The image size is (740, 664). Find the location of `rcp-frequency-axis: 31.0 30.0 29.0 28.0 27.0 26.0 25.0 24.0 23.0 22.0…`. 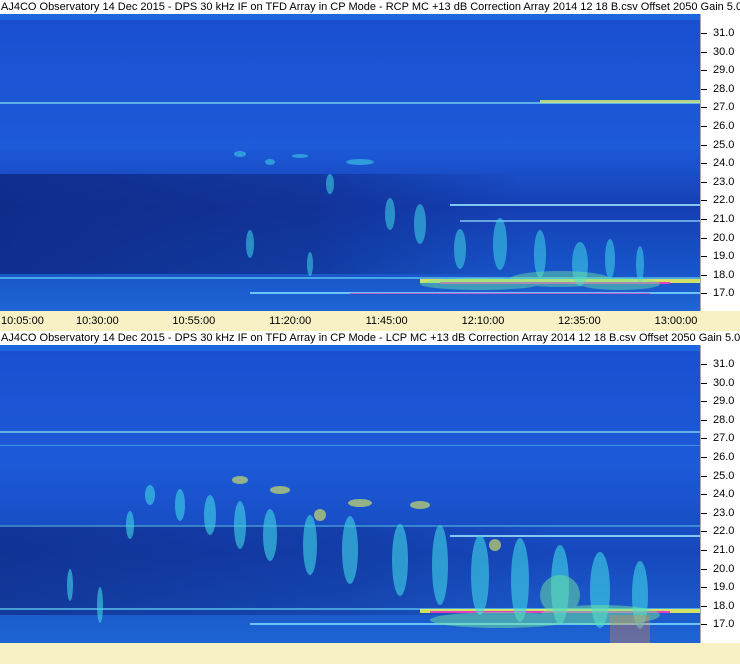

rcp-frequency-axis: 31.0 30.0 29.0 28.0 27.0 26.0 25.0 24.0 23.0 22.0… is located at coordinates (720, 162).